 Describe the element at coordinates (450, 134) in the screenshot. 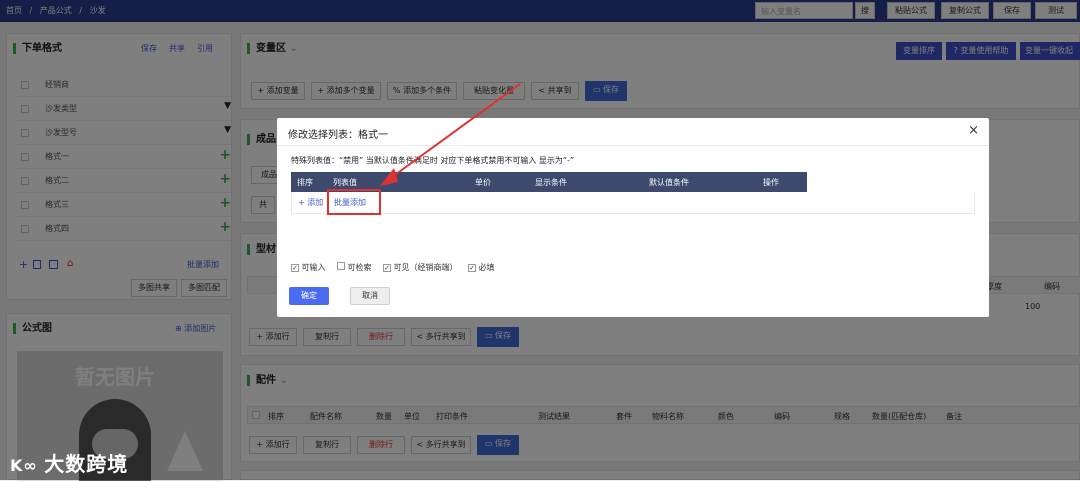

I see `annotation-arrow-icon` at that location.